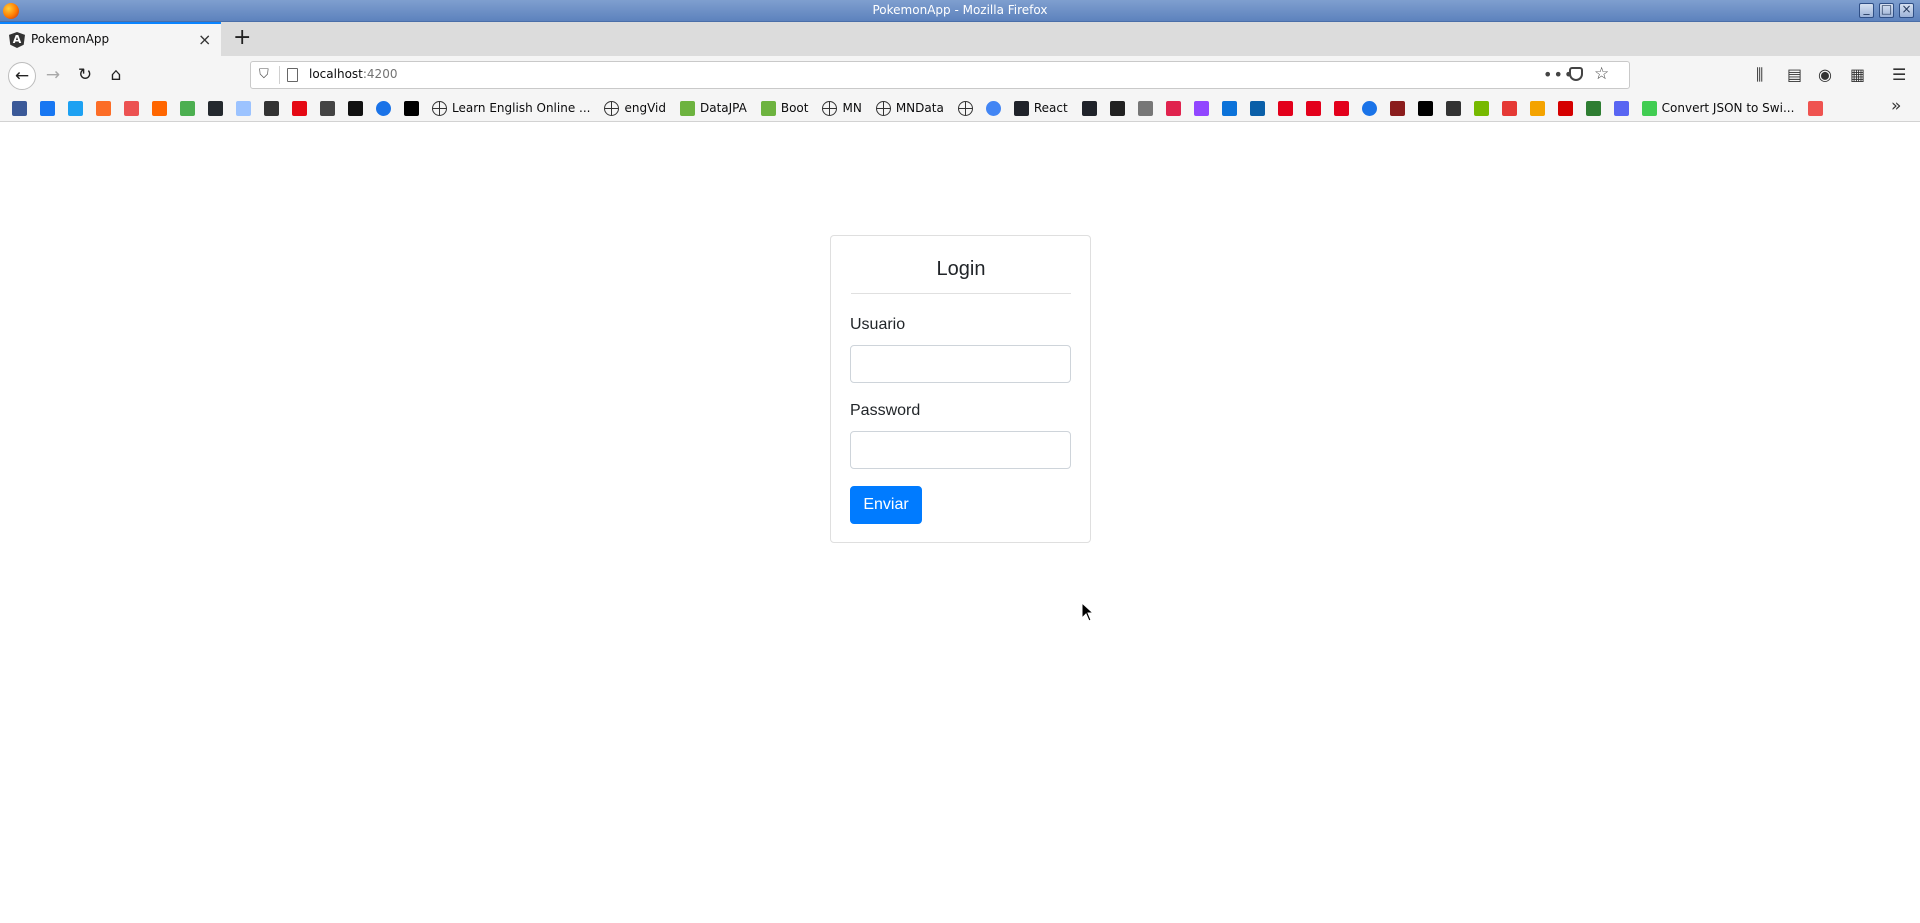 This screenshot has height=923, width=1920. I want to click on forward-button: →, so click(53, 75).